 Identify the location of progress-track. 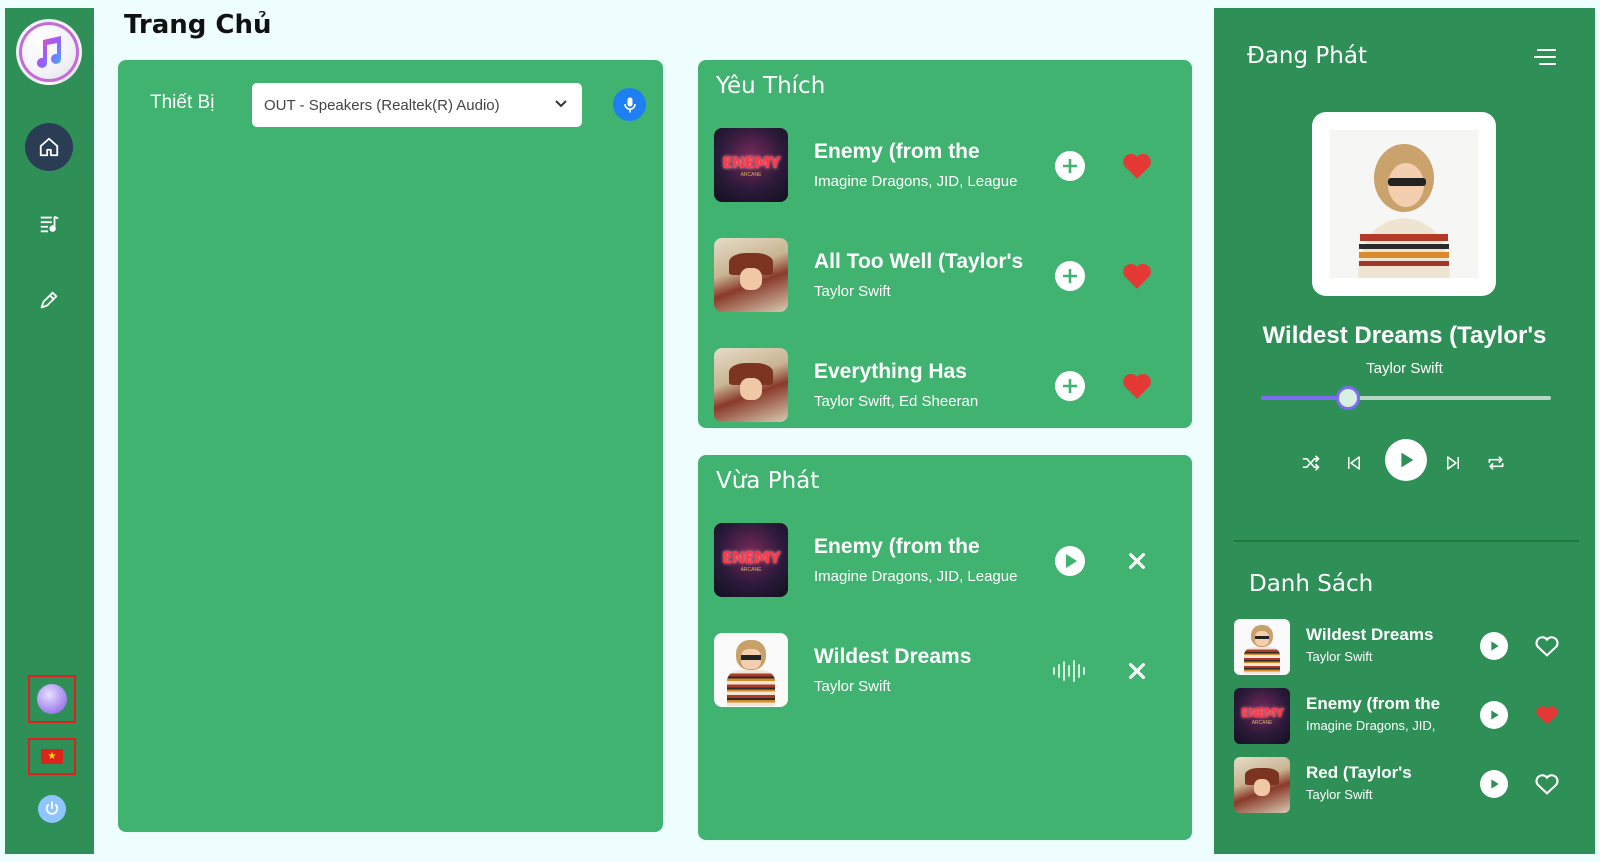
(1406, 398).